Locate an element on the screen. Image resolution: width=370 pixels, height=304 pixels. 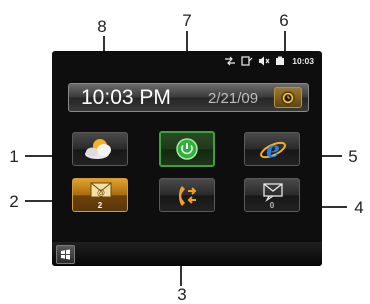
alarm-button is located at coordinates (288, 97).